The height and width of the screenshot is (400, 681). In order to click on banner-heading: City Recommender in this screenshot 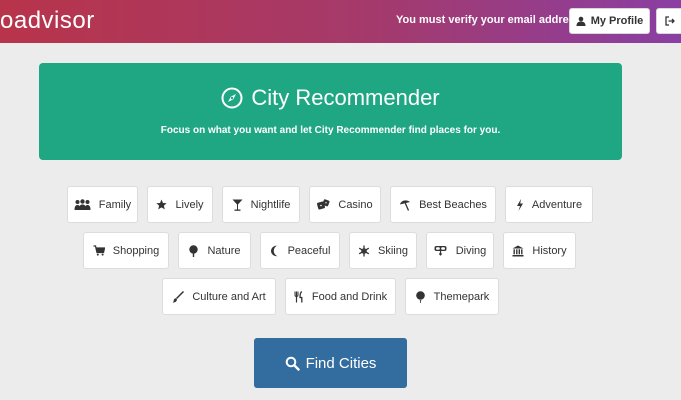, I will do `click(330, 98)`.